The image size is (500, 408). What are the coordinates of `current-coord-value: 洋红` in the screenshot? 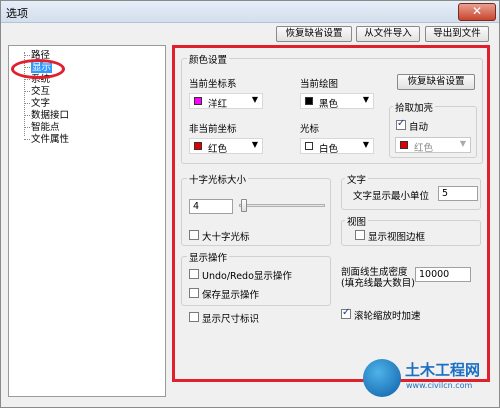 It's located at (218, 104).